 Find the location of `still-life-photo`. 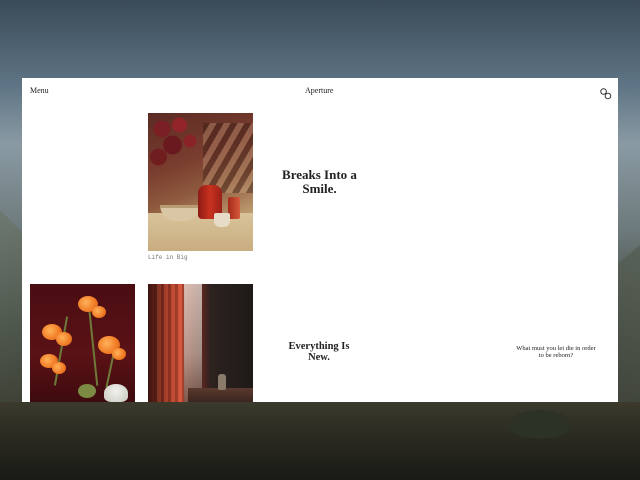

still-life-photo is located at coordinates (200, 182).